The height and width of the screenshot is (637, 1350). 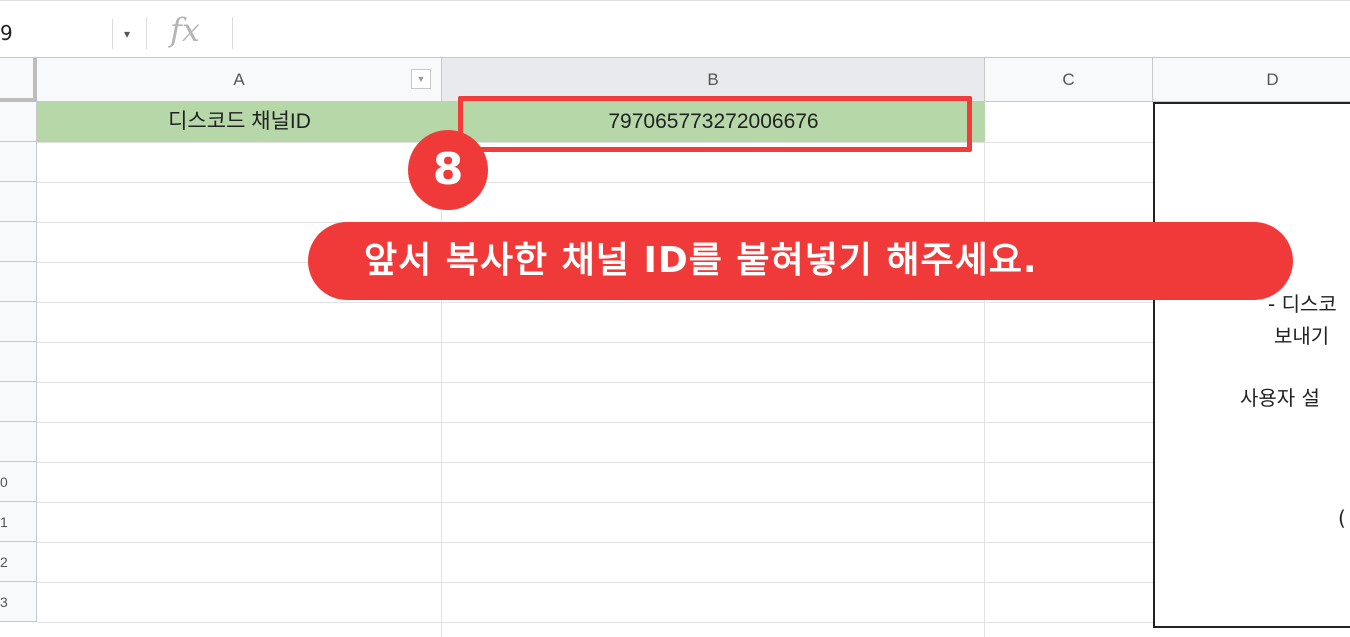 I want to click on cell-a1: 디스코드 채널ID, so click(x=239, y=122).